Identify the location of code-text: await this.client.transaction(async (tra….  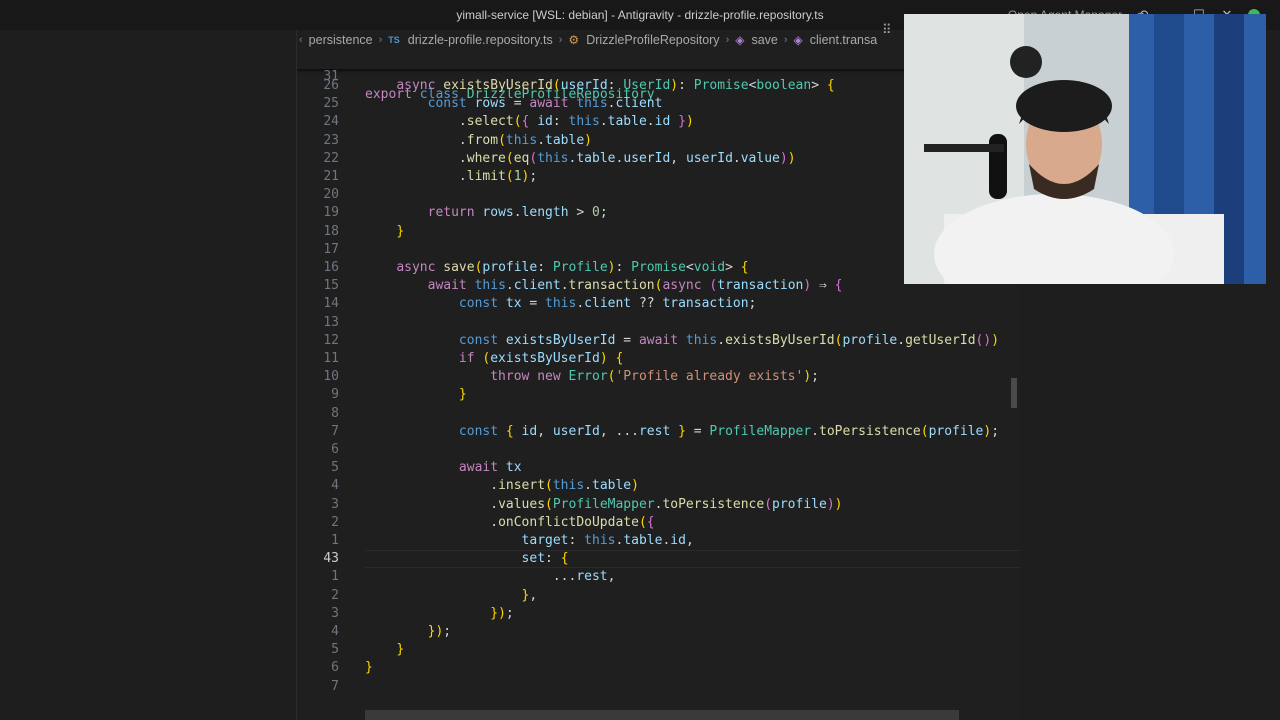
(635, 286).